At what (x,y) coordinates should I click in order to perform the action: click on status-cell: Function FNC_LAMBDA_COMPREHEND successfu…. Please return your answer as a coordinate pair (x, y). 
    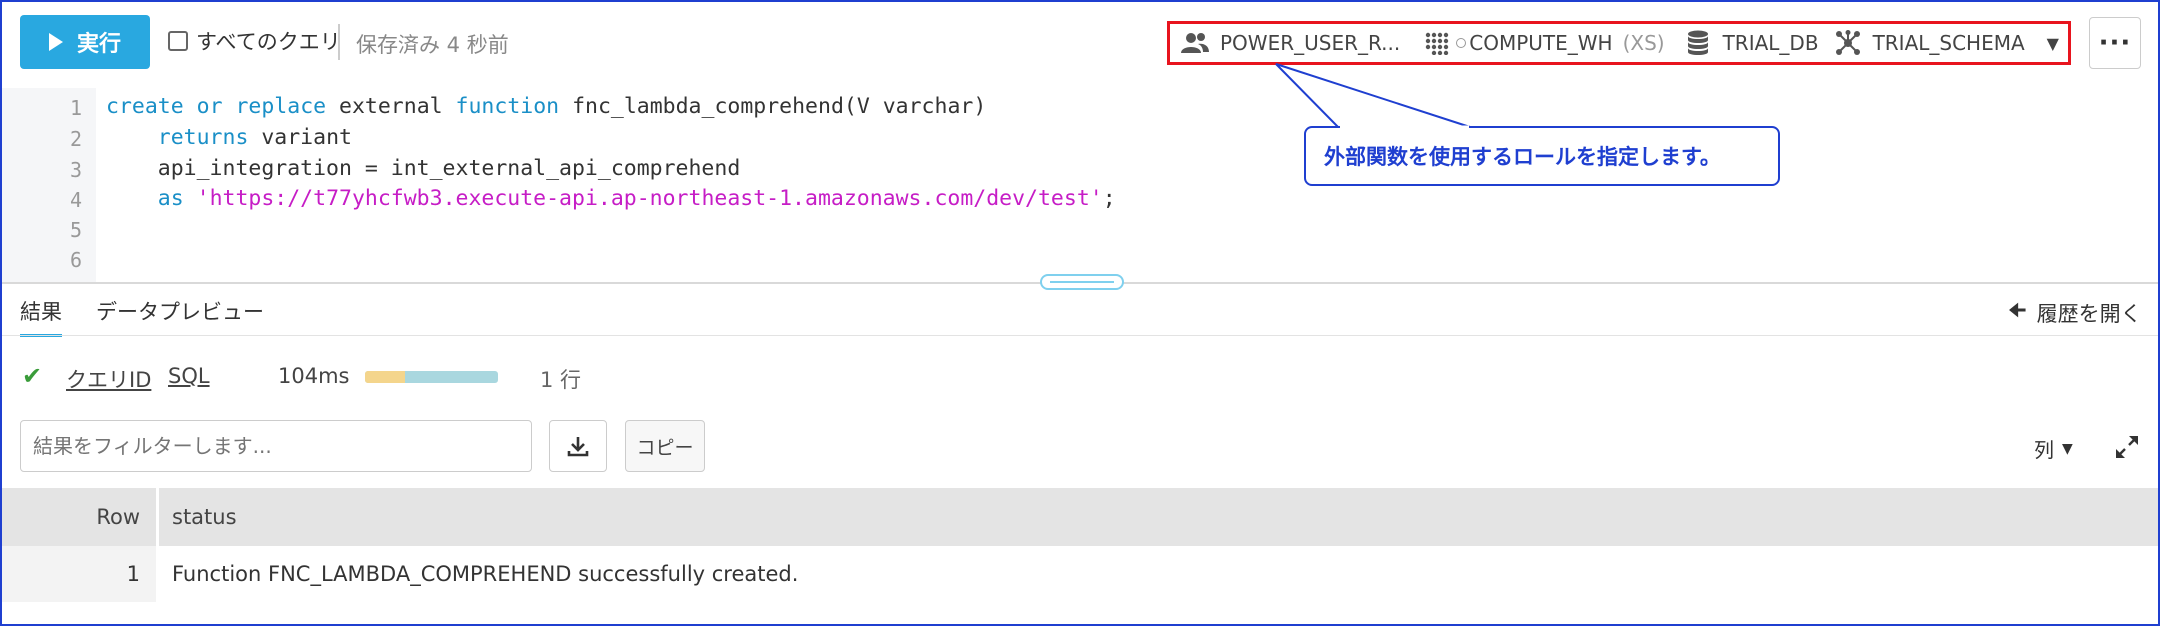
    Looking at the image, I should click on (485, 574).